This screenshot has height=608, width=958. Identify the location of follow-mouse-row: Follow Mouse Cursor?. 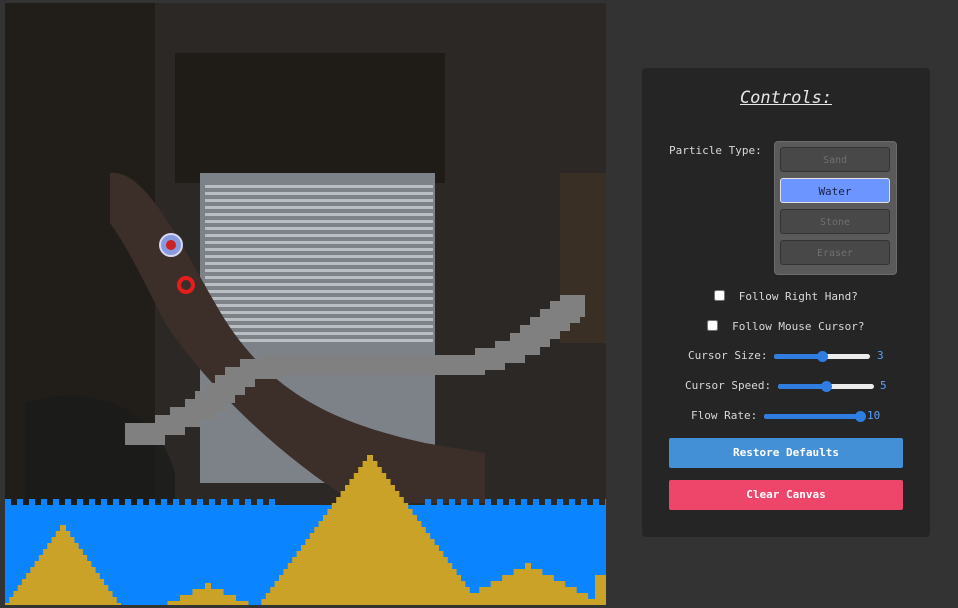
(786, 326).